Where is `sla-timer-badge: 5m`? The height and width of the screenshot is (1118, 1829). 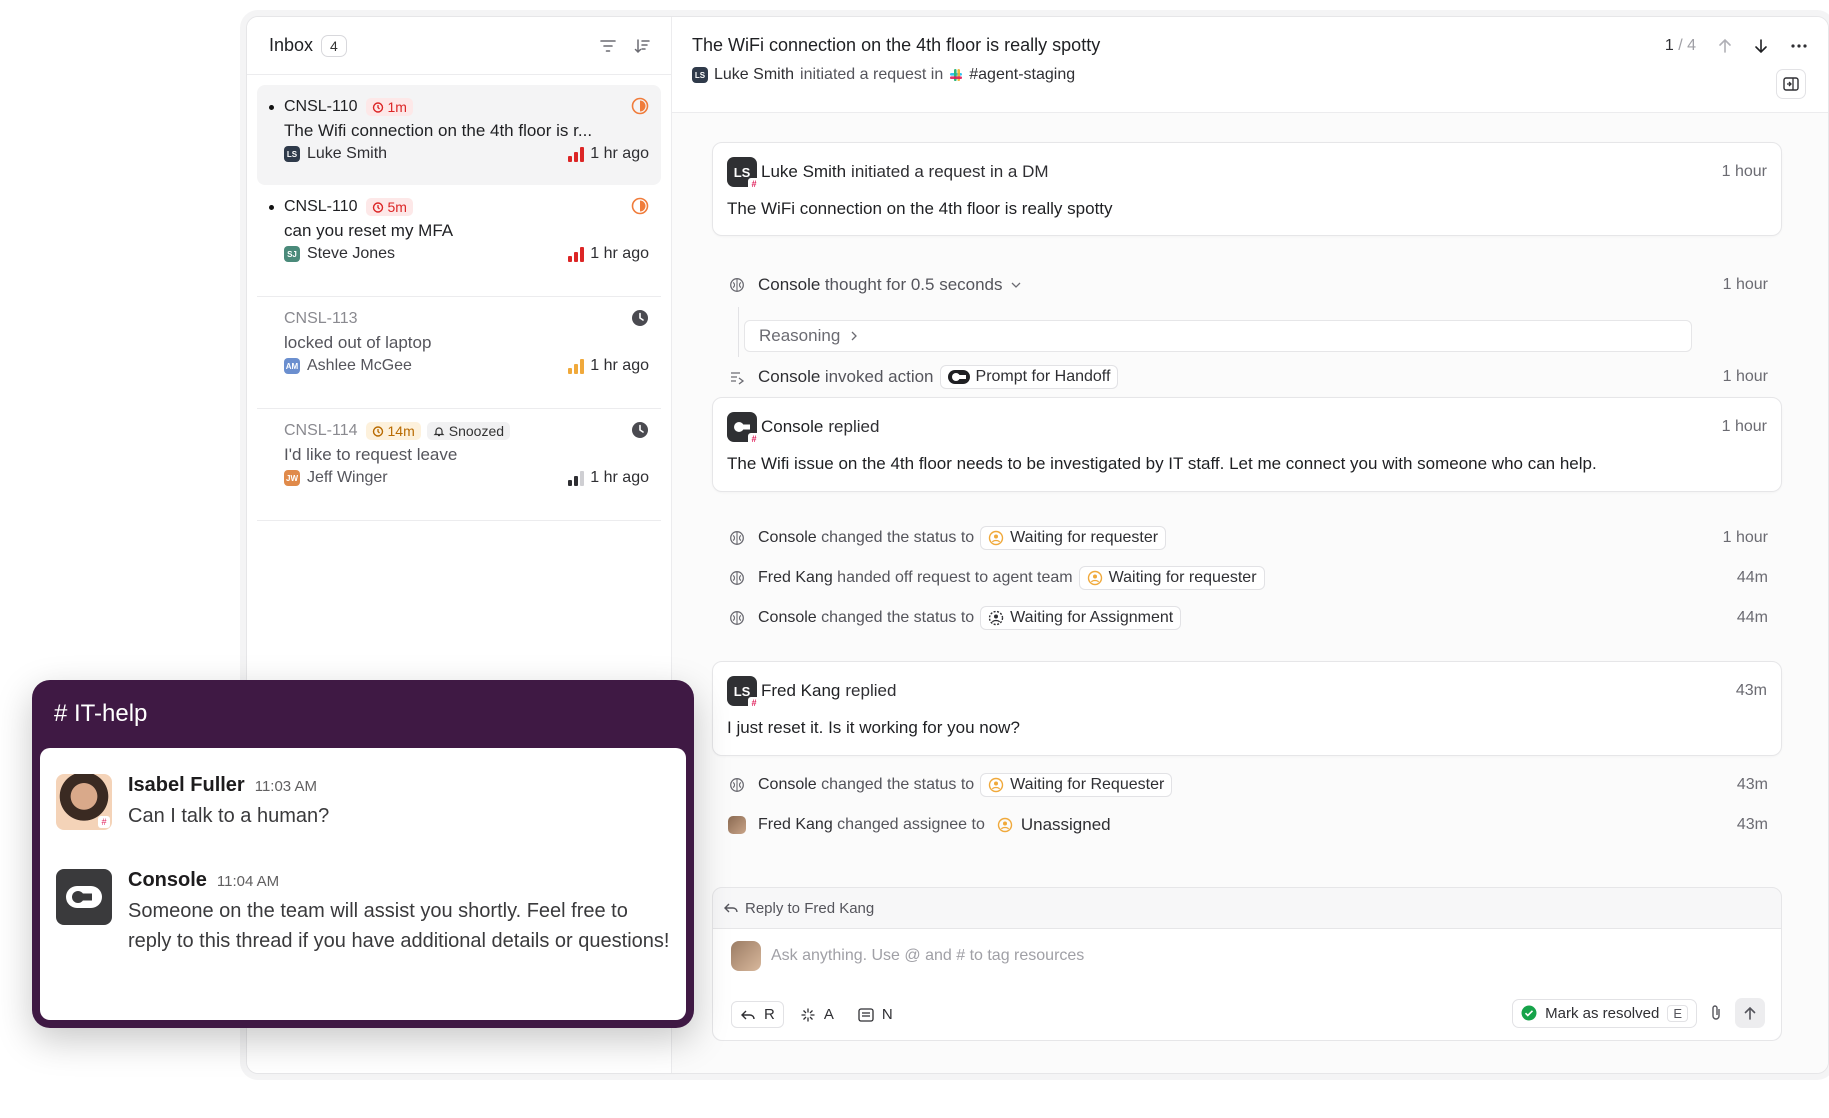 sla-timer-badge: 5m is located at coordinates (389, 207).